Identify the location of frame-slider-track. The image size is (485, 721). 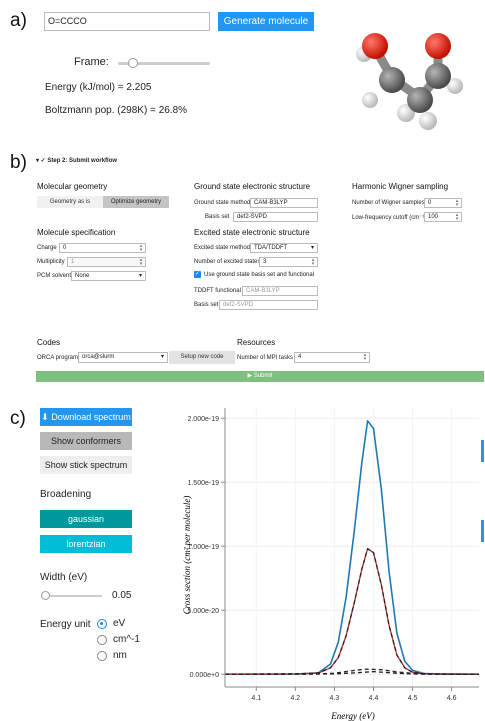
(164, 63).